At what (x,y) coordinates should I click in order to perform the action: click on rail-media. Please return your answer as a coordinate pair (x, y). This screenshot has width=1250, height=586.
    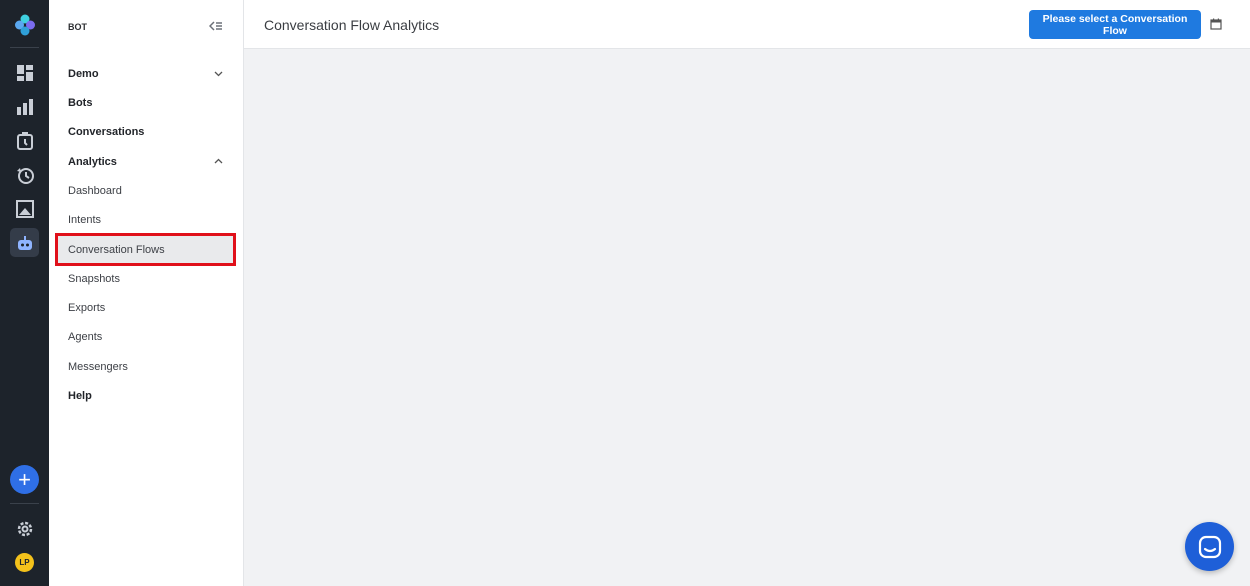
    Looking at the image, I should click on (24, 208).